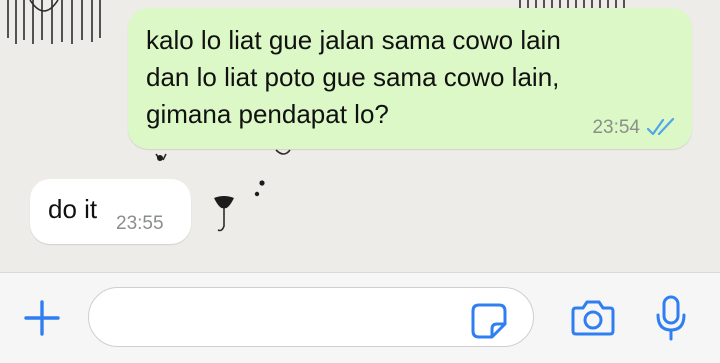  Describe the element at coordinates (593, 318) in the screenshot. I see `camera-icon` at that location.